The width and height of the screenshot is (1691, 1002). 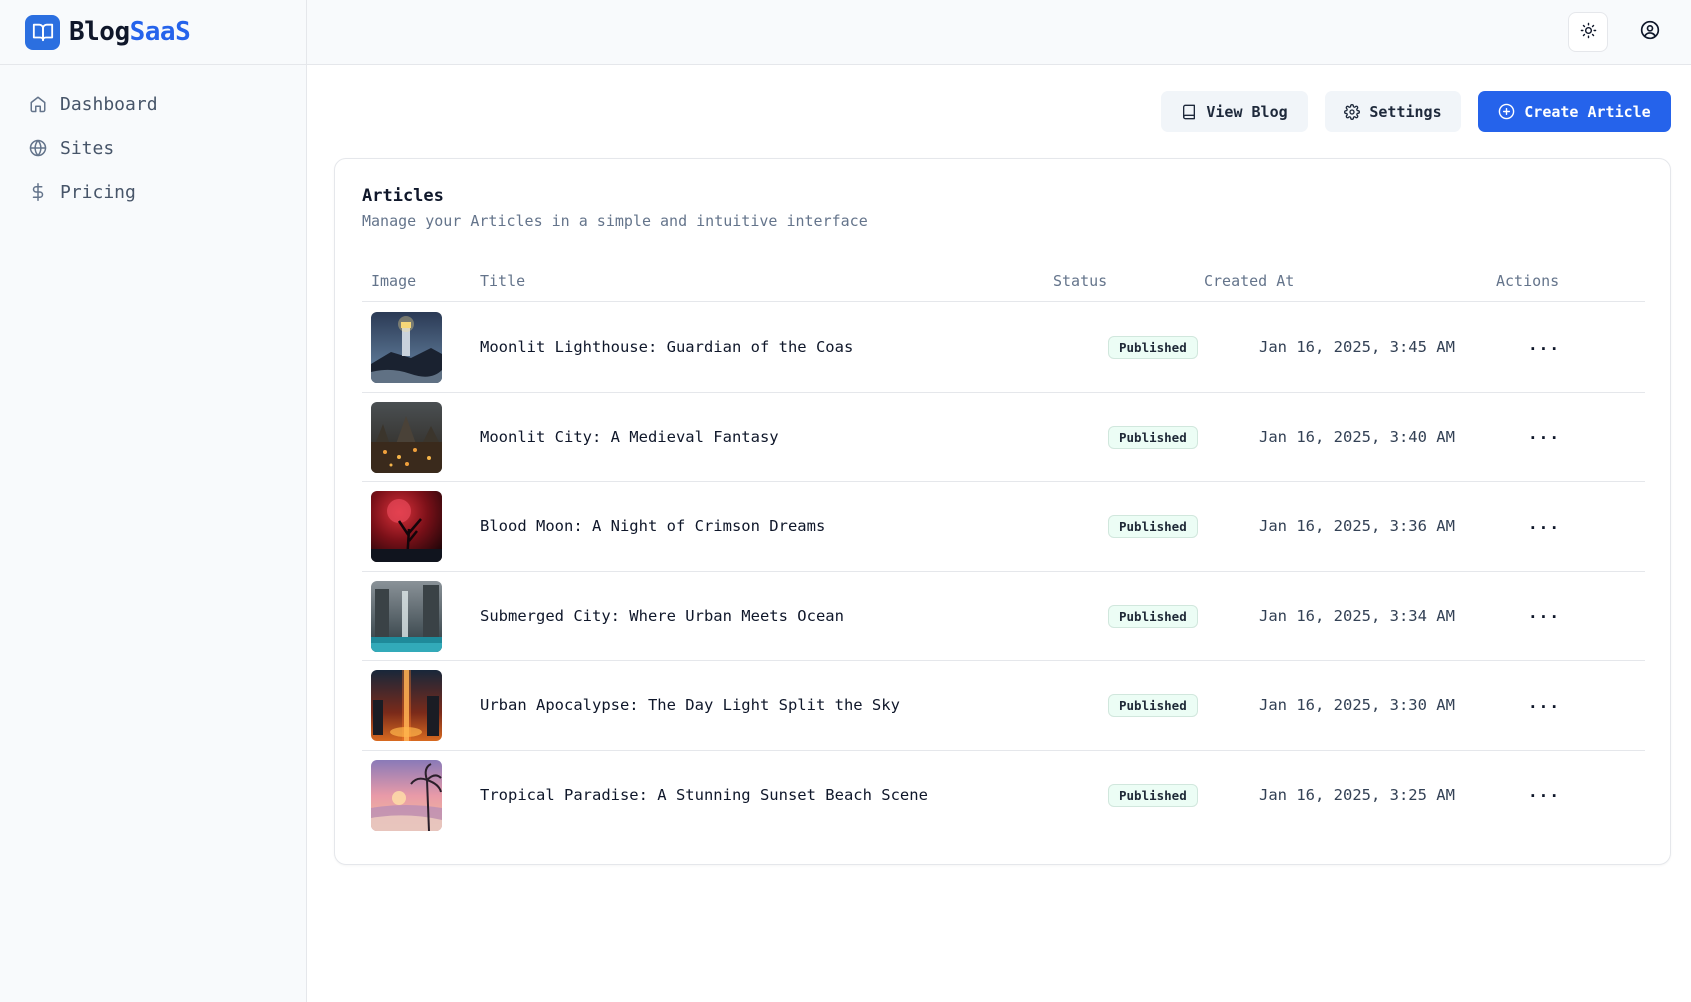 What do you see at coordinates (109, 104) in the screenshot?
I see `sidebar-item-label: Dashboard` at bounding box center [109, 104].